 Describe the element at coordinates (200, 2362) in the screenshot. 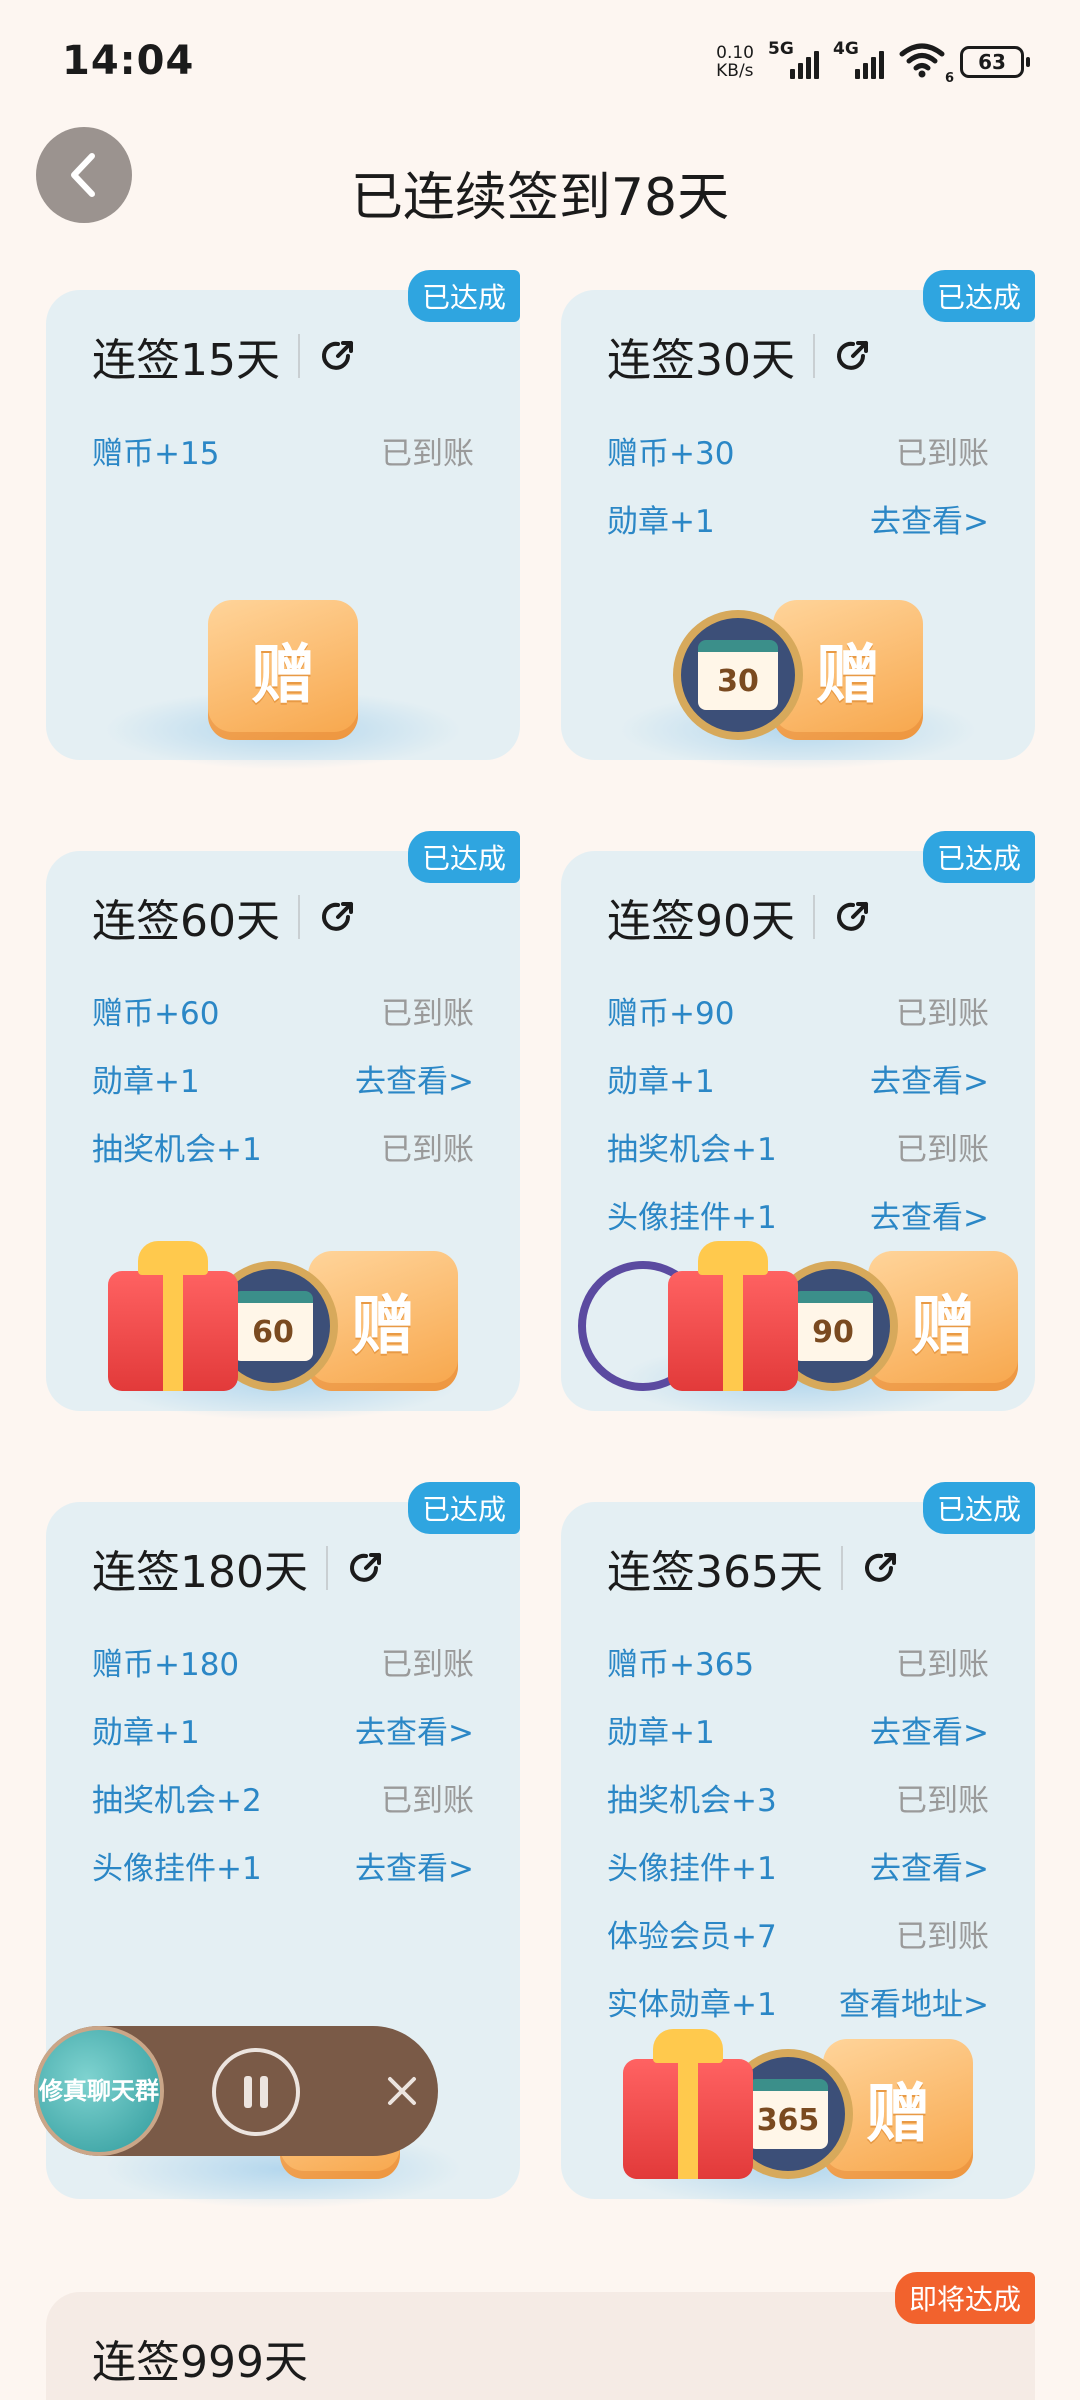

I see `card-title: 连签999天` at that location.